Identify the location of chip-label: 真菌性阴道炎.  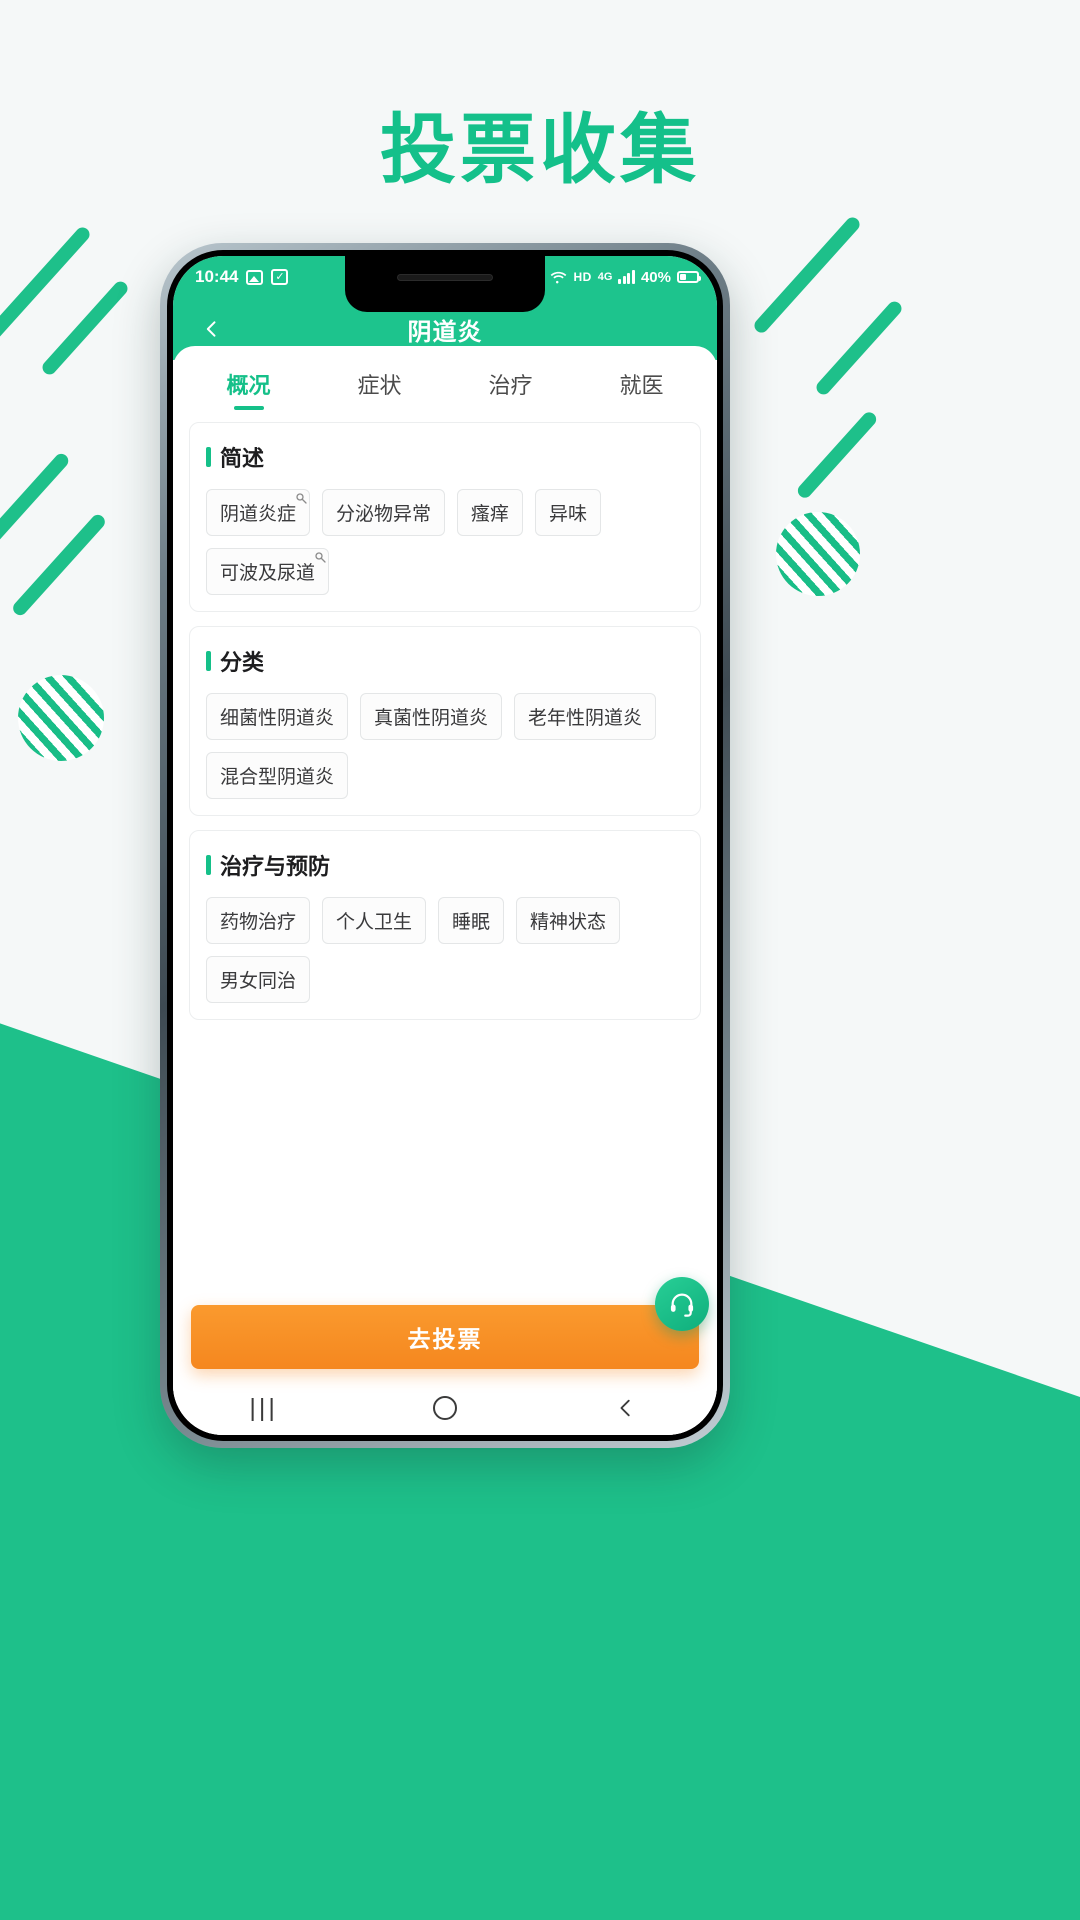
(431, 718).